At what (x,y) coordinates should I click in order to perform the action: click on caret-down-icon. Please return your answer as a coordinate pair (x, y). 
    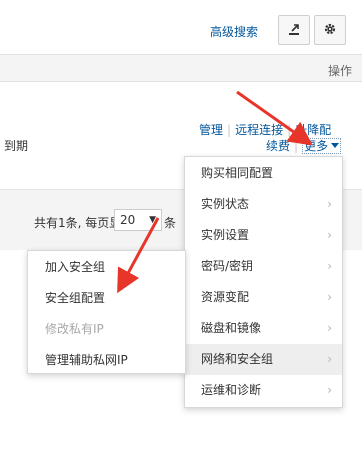
    Looking at the image, I should click on (335, 145).